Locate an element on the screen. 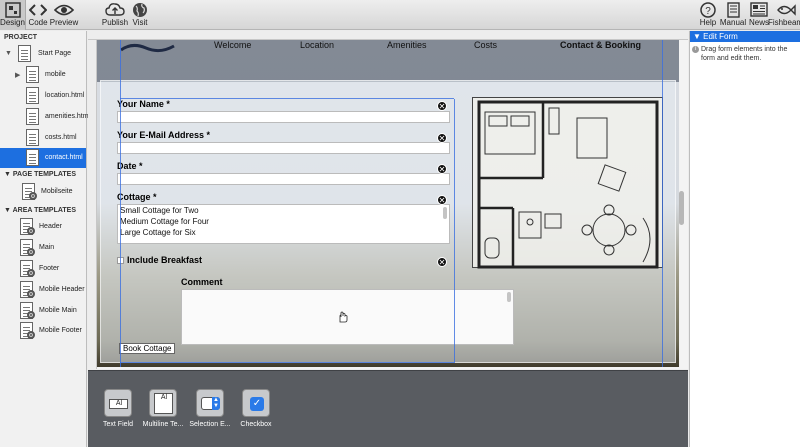 Image resolution: width=800 pixels, height=447 pixels. page-templates-header: ▼ PAGE TEMPLATES is located at coordinates (38, 175).